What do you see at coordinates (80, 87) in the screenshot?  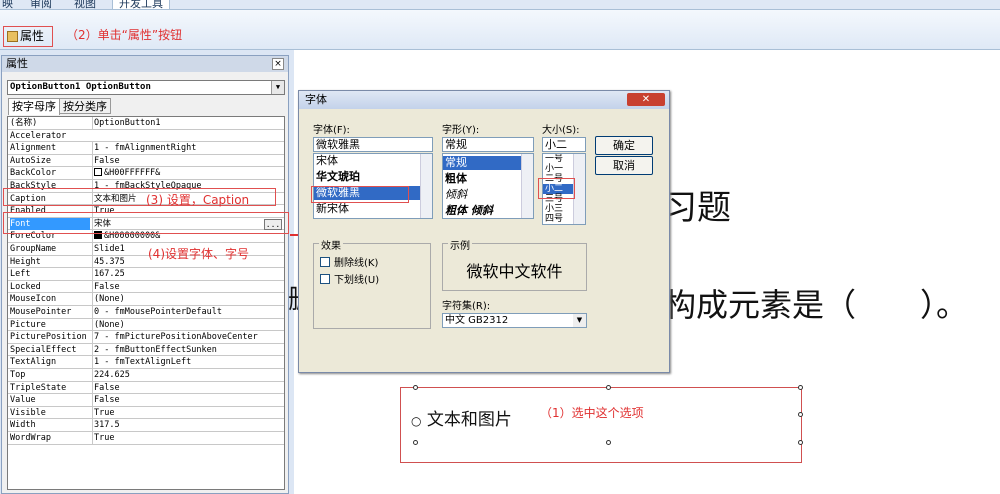 I see `object-select-value: OptionButton1 OptionButton` at bounding box center [80, 87].